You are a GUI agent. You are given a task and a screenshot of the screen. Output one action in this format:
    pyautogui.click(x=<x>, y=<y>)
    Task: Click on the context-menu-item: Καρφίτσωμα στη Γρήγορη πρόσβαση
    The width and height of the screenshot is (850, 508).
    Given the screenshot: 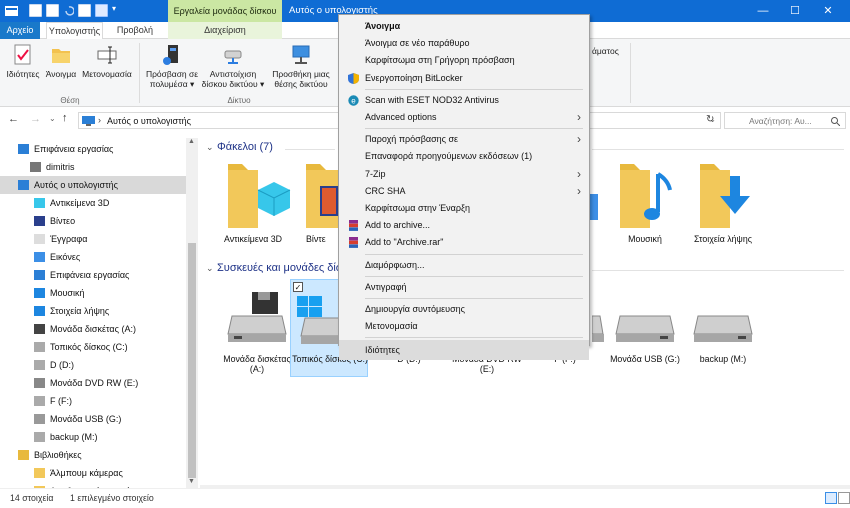 What is the action you would take?
    pyautogui.click(x=464, y=60)
    